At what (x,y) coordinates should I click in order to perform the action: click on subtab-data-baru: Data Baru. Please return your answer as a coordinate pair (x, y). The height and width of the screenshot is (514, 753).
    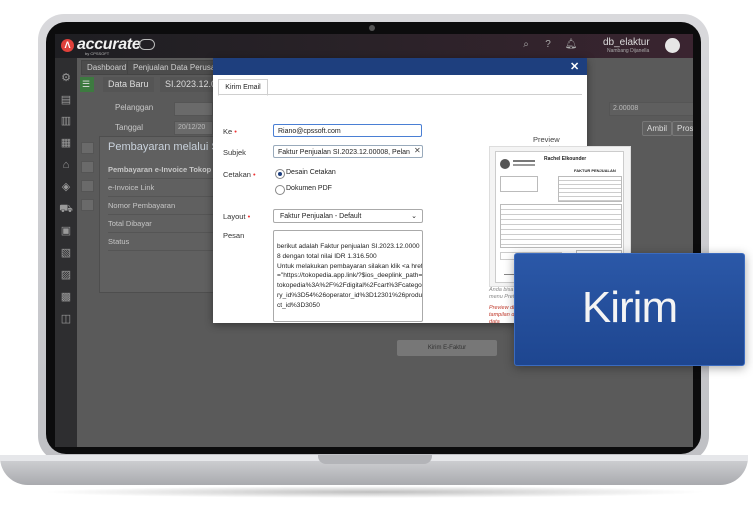
    Looking at the image, I should click on (128, 84).